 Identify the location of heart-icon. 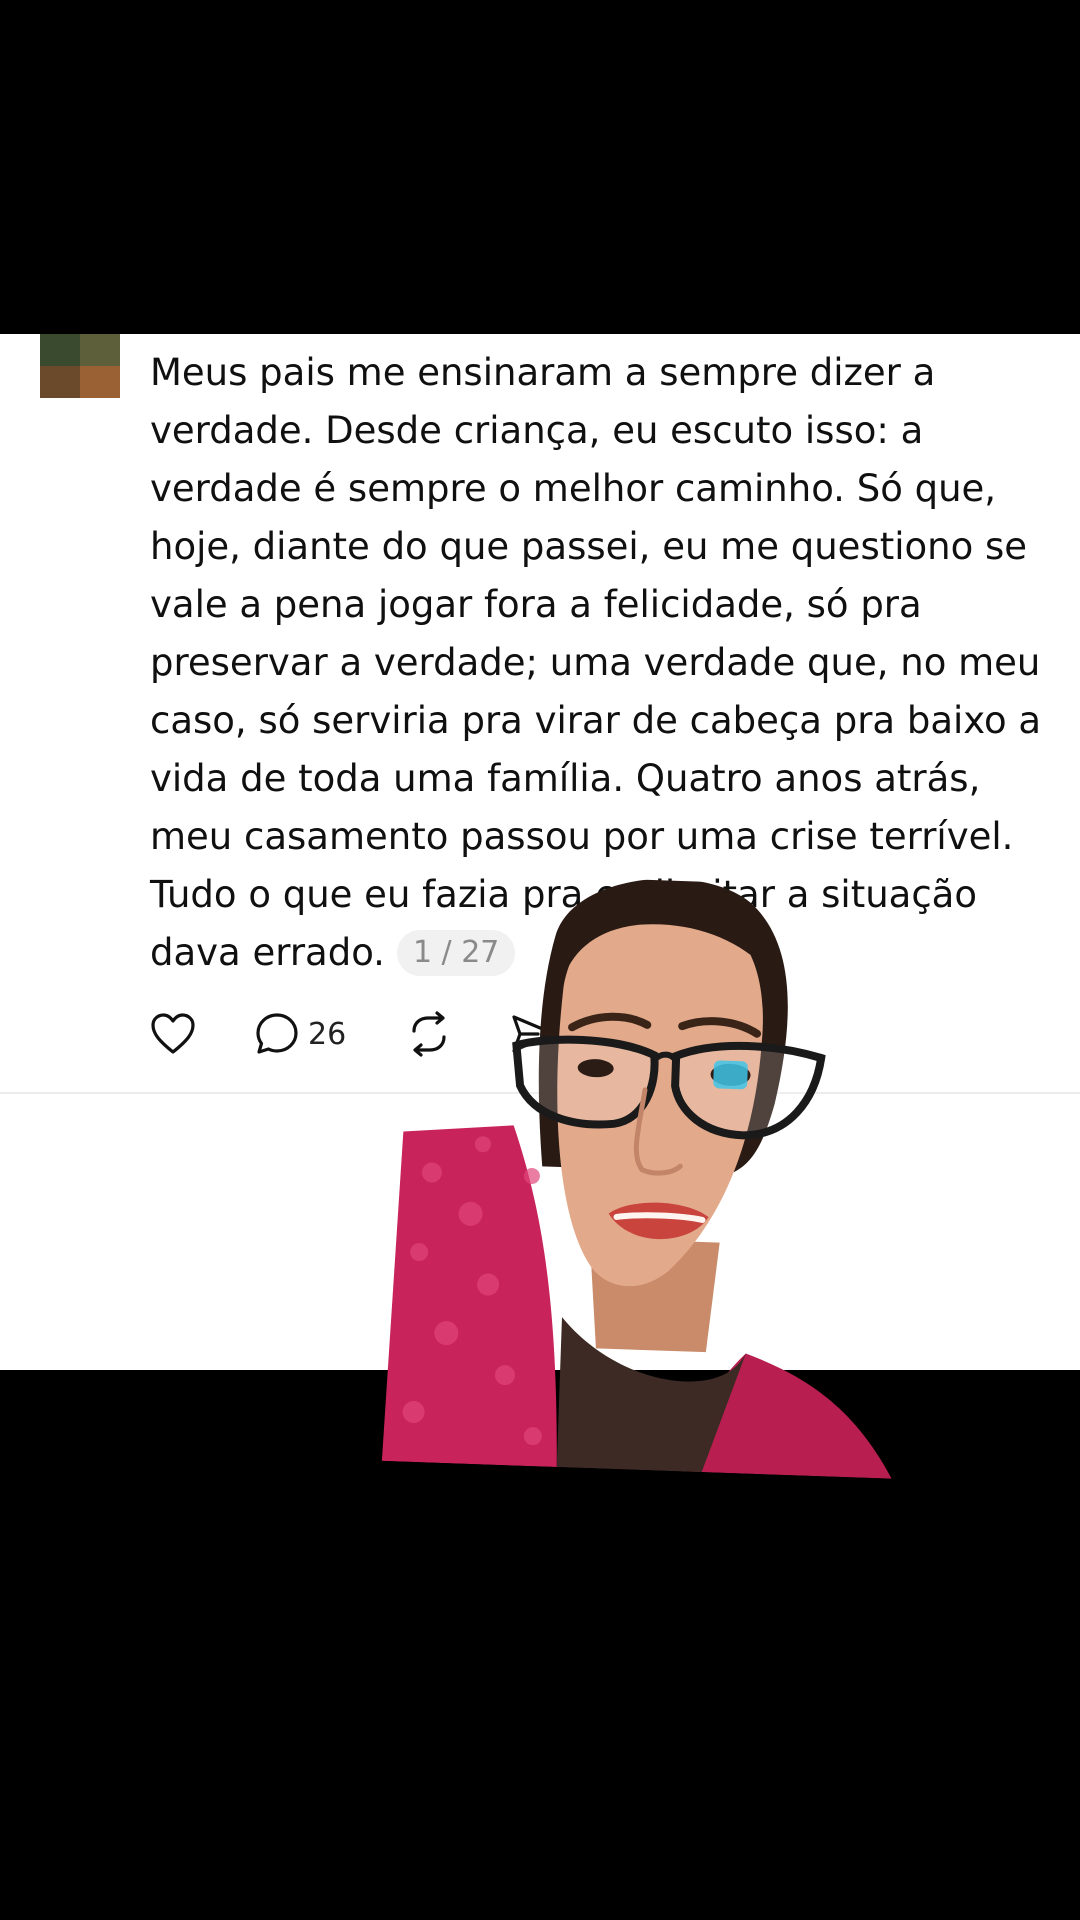
(173, 1034).